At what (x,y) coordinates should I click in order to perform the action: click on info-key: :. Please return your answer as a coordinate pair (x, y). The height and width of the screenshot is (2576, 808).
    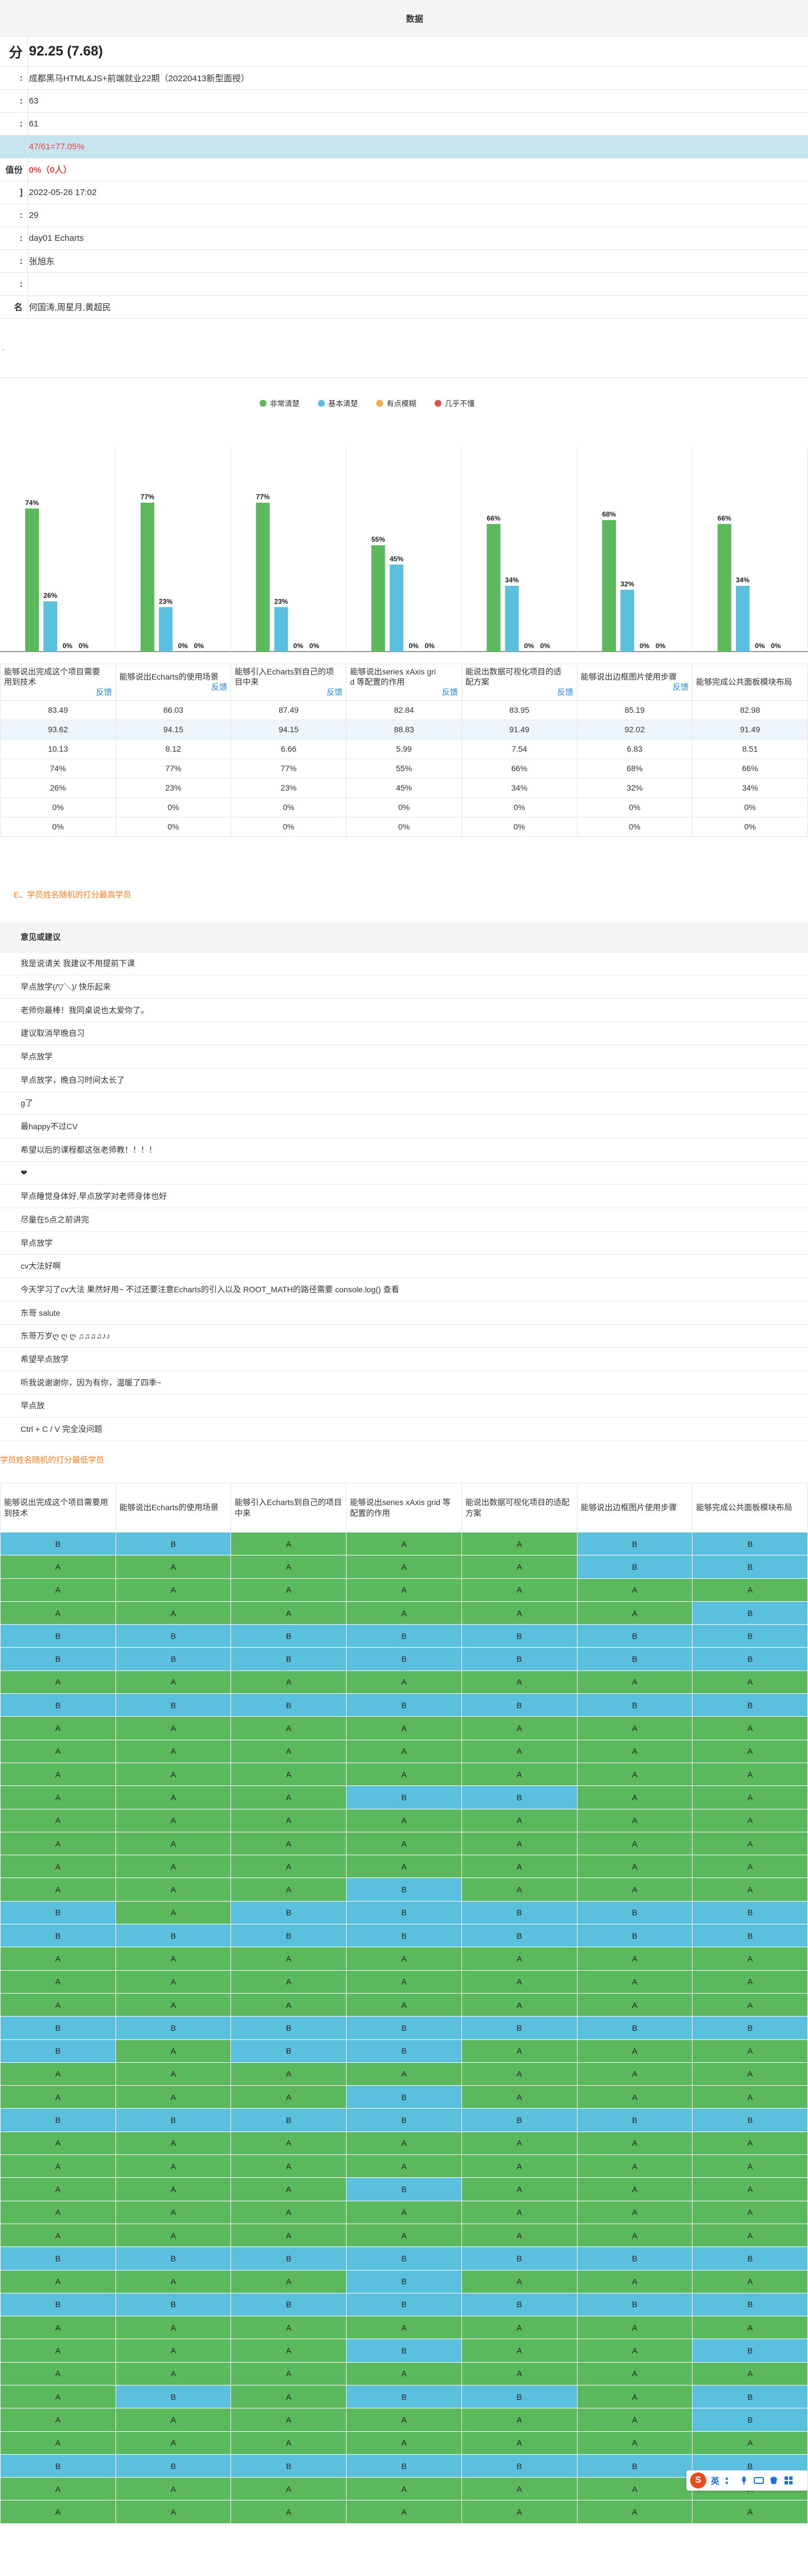
    Looking at the image, I should click on (14, 284).